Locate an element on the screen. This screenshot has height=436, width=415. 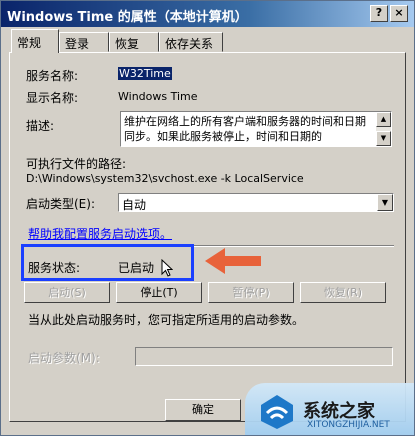
tab-dependencies: 依存关系 is located at coordinates (191, 42).